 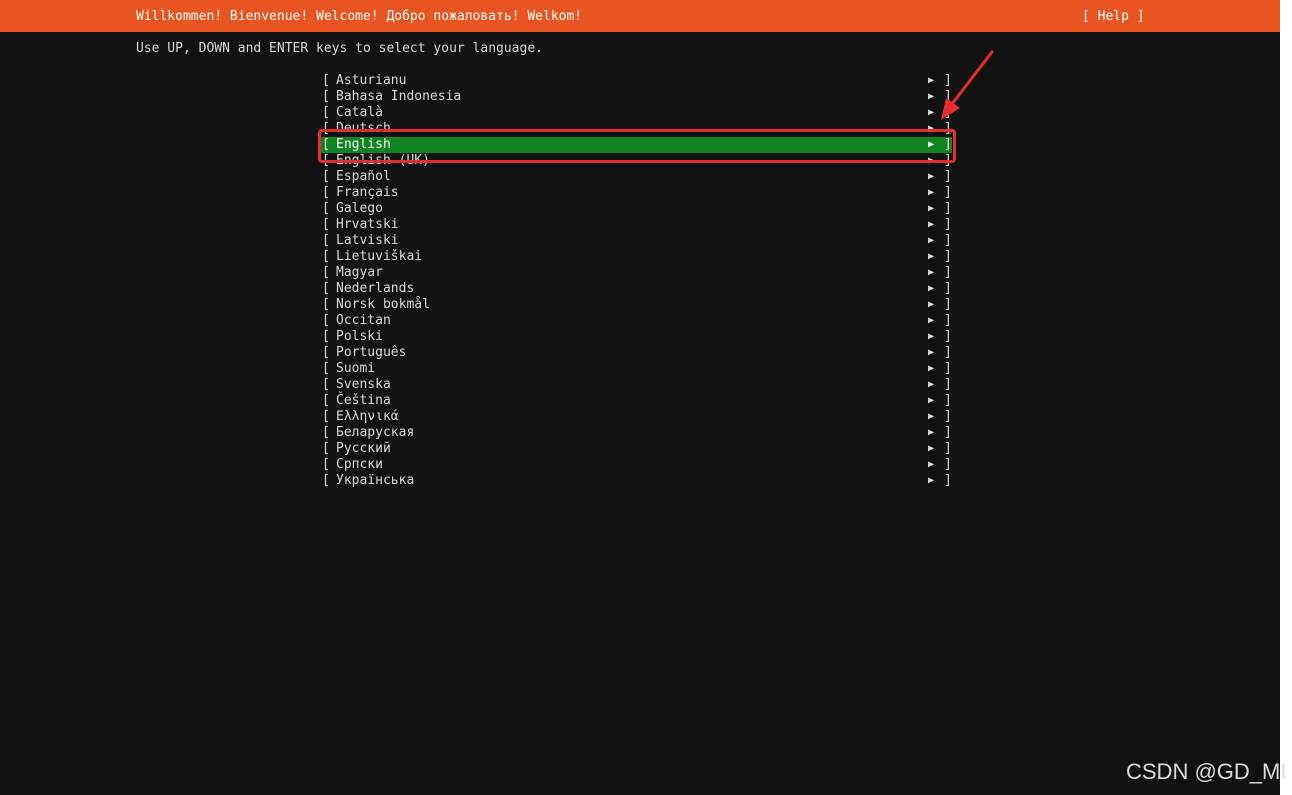 What do you see at coordinates (367, 192) in the screenshot?
I see `language-label: Français` at bounding box center [367, 192].